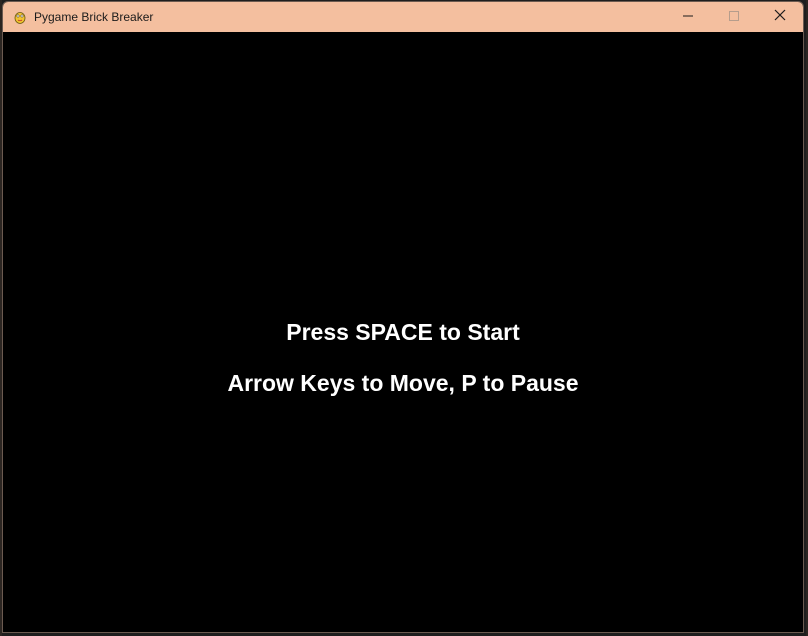 This screenshot has width=808, height=636. I want to click on close-button, so click(780, 17).